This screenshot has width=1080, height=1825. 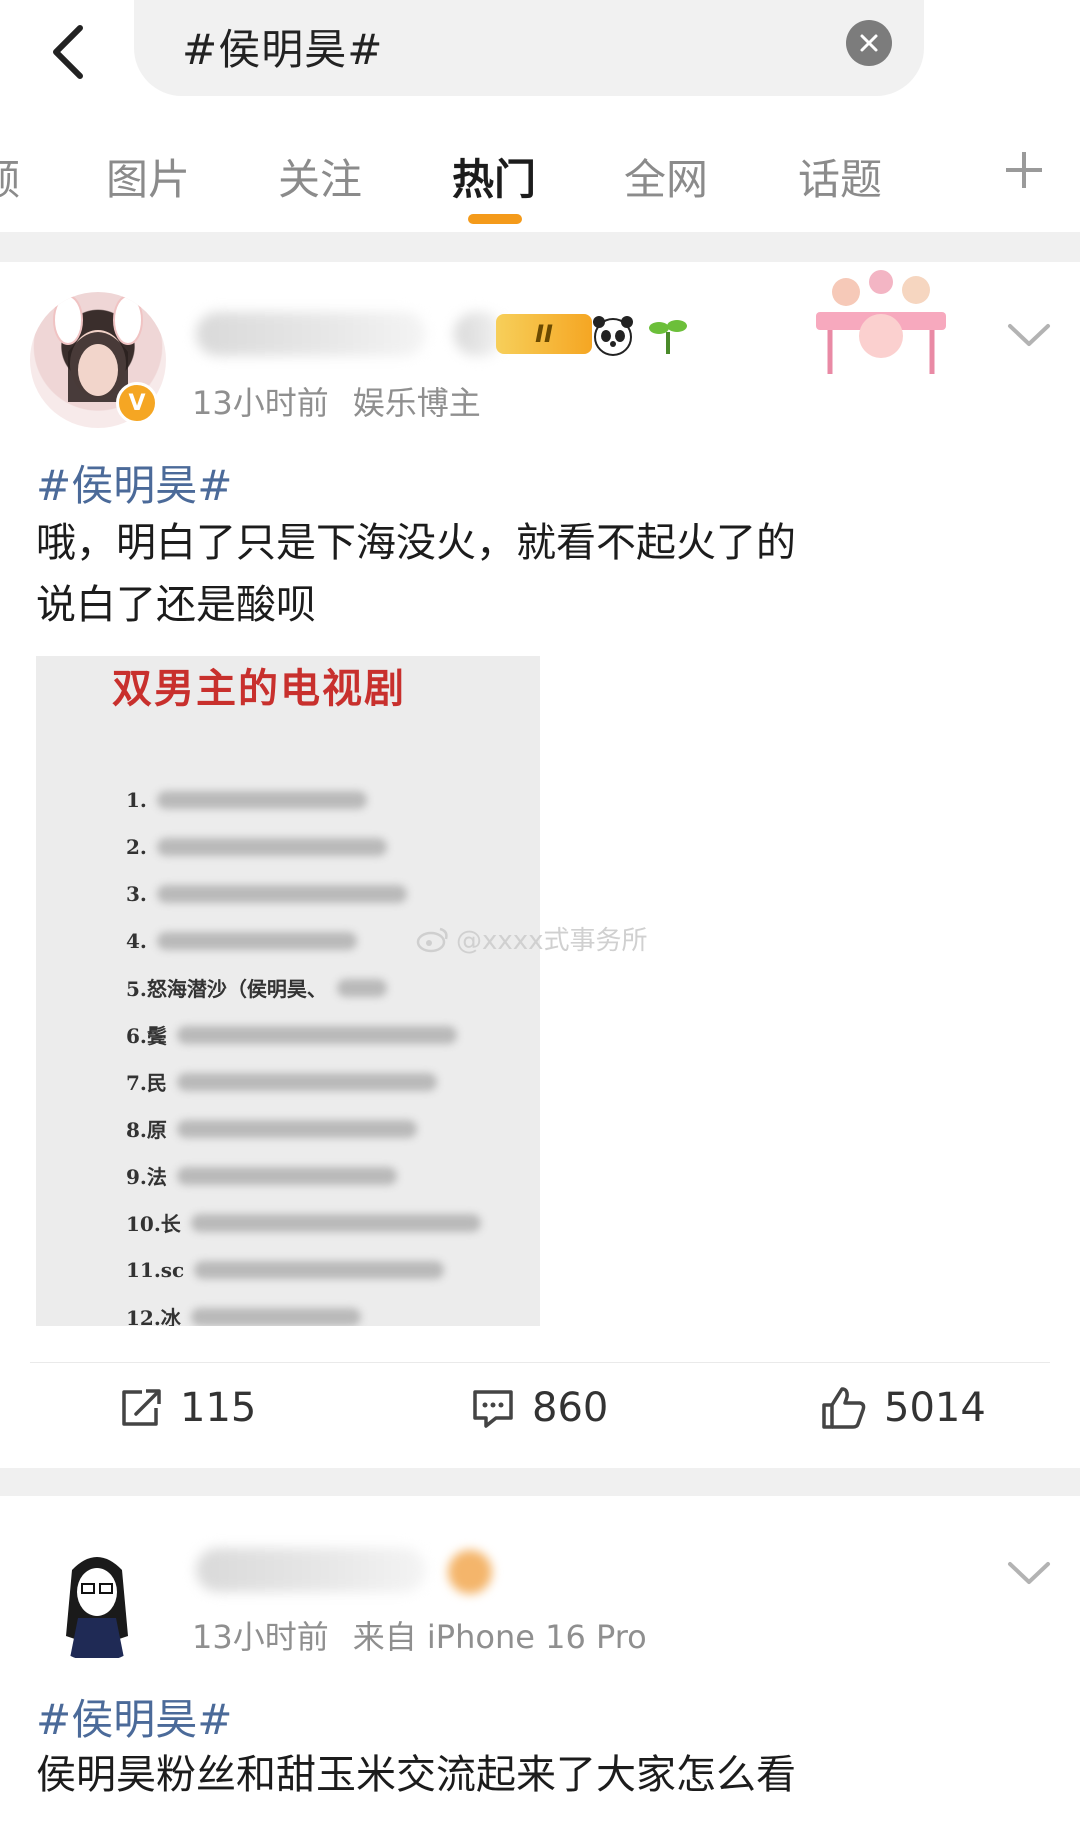 I want to click on repost-button: 115, so click(x=187, y=1408).